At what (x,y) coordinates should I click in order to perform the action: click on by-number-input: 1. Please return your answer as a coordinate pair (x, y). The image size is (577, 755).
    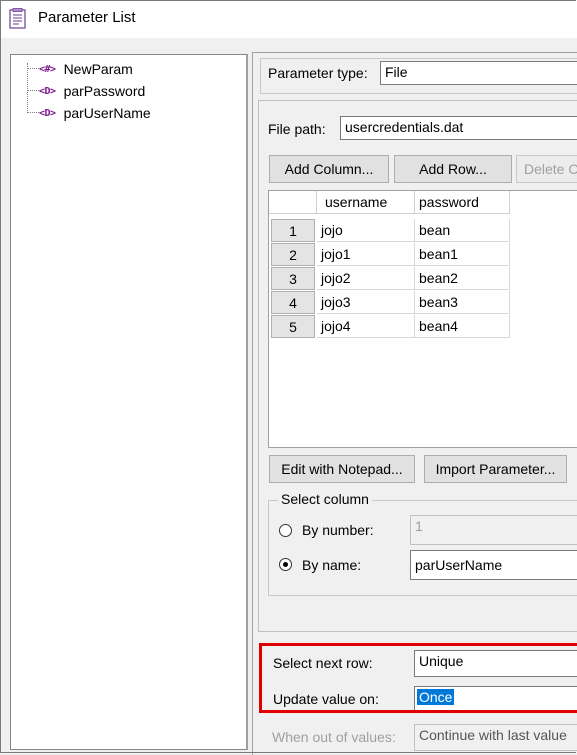
    Looking at the image, I should click on (493, 530).